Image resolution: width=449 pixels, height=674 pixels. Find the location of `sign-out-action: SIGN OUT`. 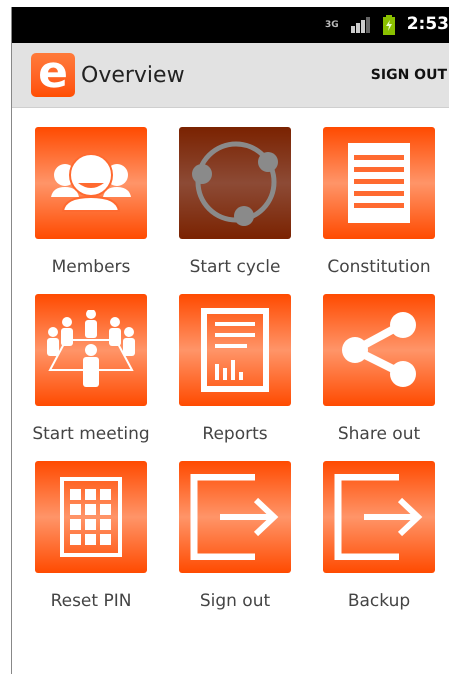

sign-out-action: SIGN OUT is located at coordinates (409, 75).